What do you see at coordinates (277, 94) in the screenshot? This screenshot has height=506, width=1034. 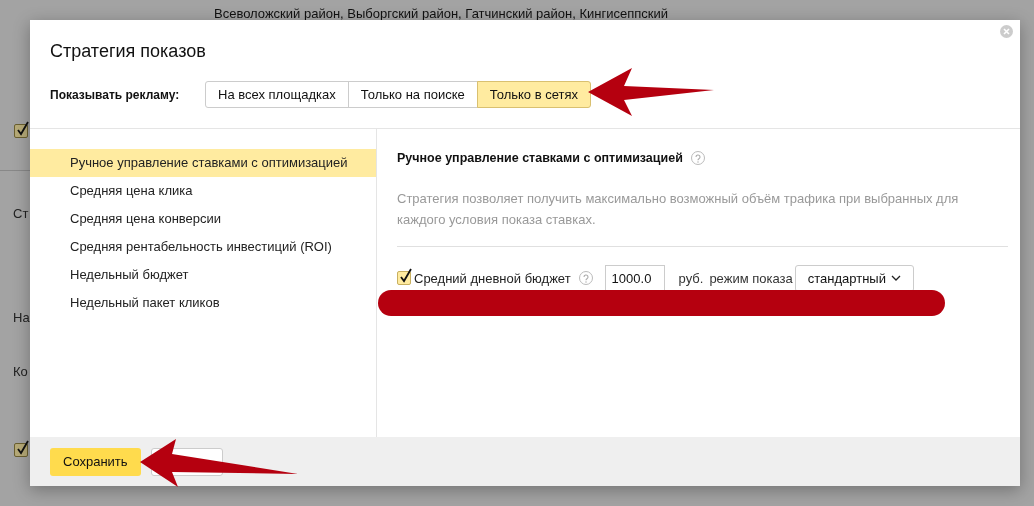 I see `placement-tab: На всех площадках` at bounding box center [277, 94].